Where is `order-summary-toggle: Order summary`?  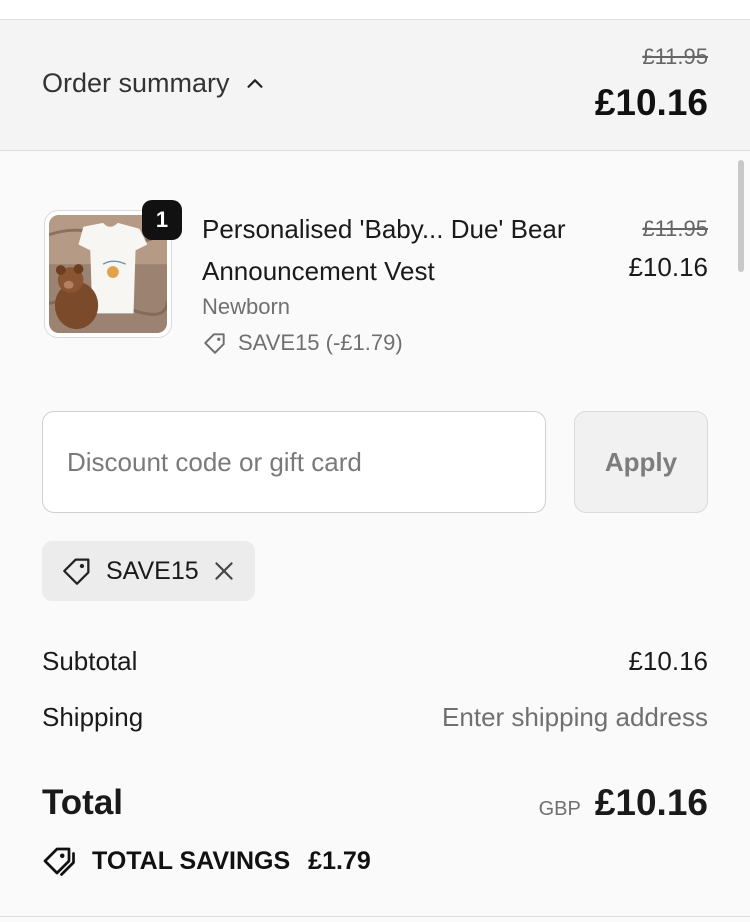 order-summary-toggle: Order summary is located at coordinates (154, 83).